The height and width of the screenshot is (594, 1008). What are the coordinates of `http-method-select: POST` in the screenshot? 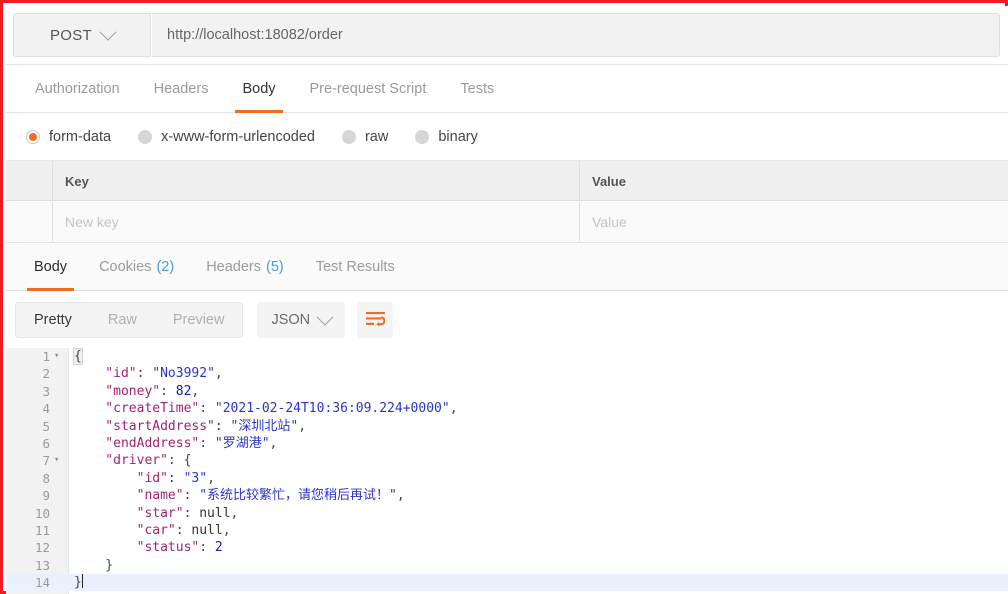 It's located at (82, 35).